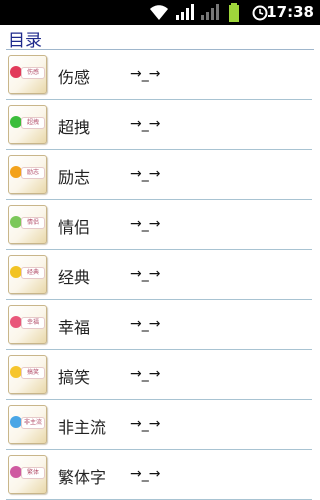 Image resolution: width=320 pixels, height=500 pixels. What do you see at coordinates (33, 173) in the screenshot?
I see `category-tag: 励志` at bounding box center [33, 173].